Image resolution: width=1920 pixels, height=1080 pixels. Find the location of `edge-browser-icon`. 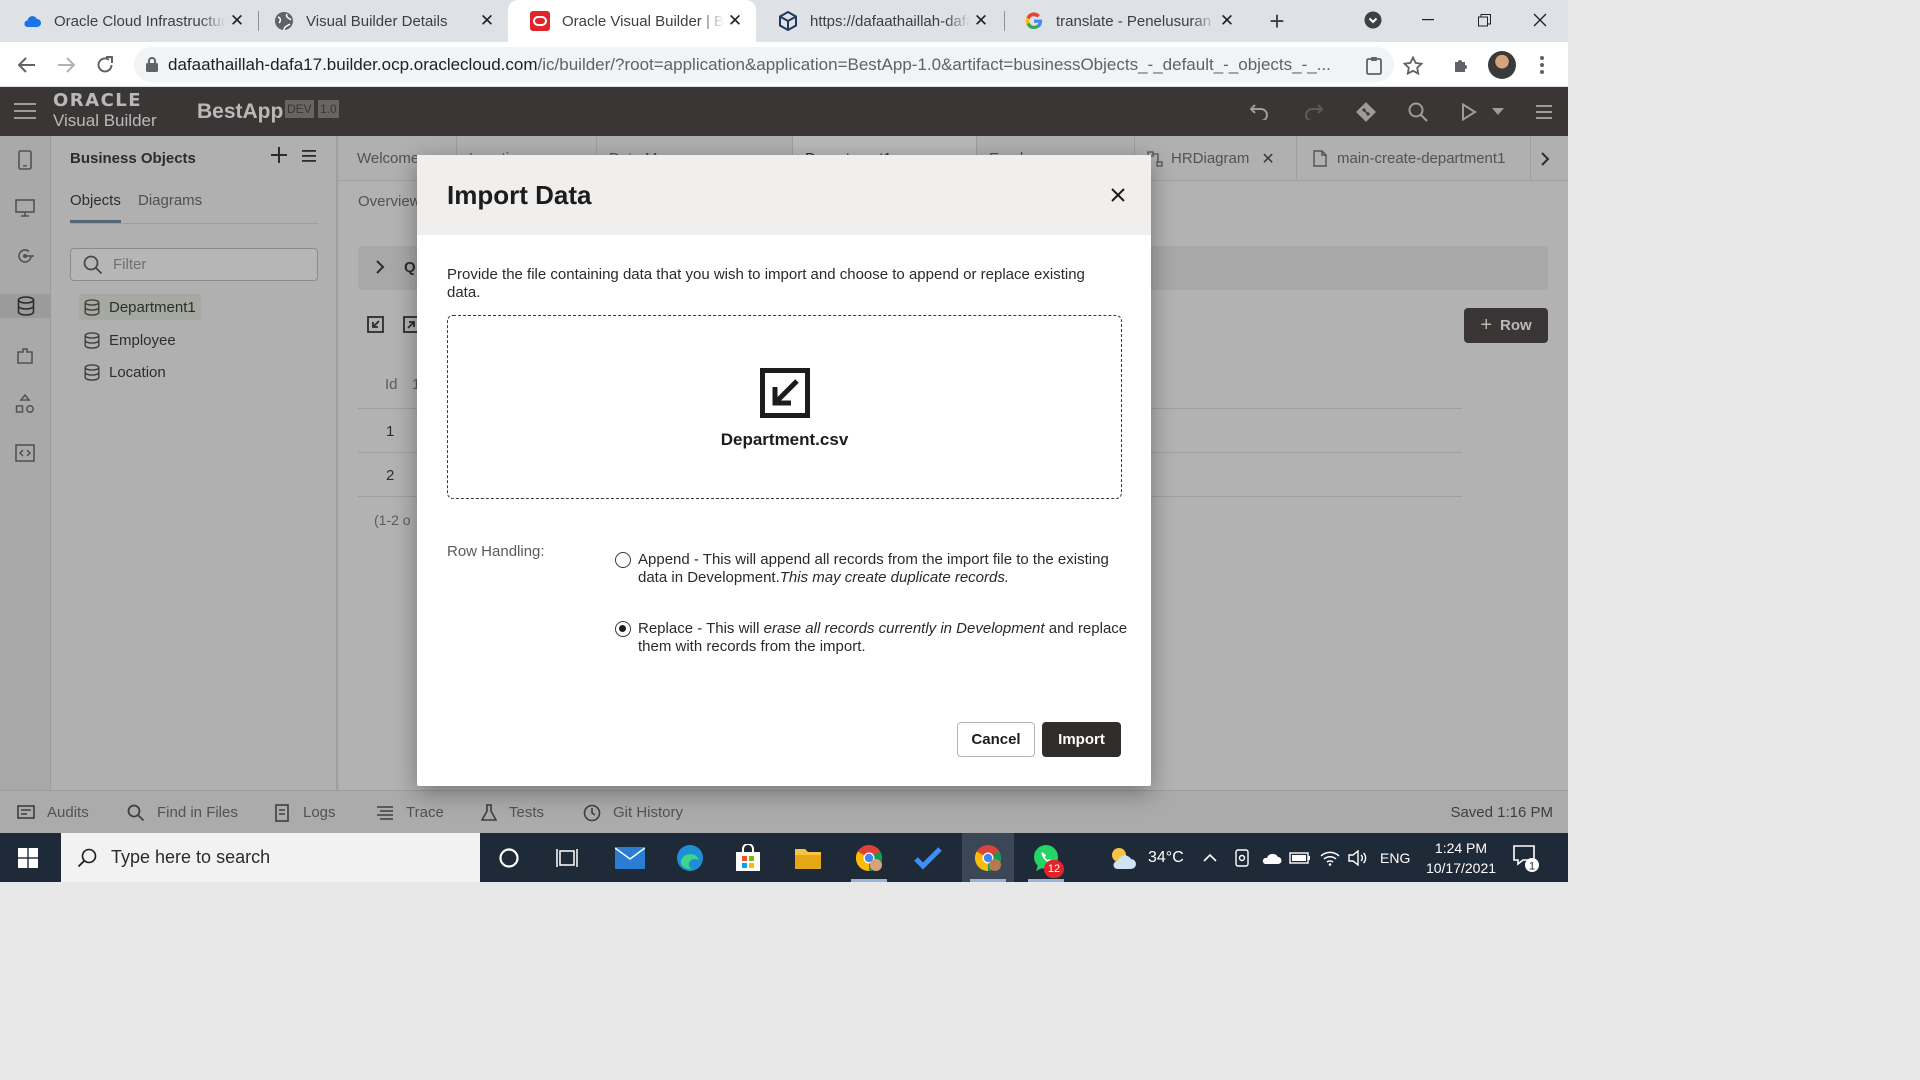

edge-browser-icon is located at coordinates (690, 857).